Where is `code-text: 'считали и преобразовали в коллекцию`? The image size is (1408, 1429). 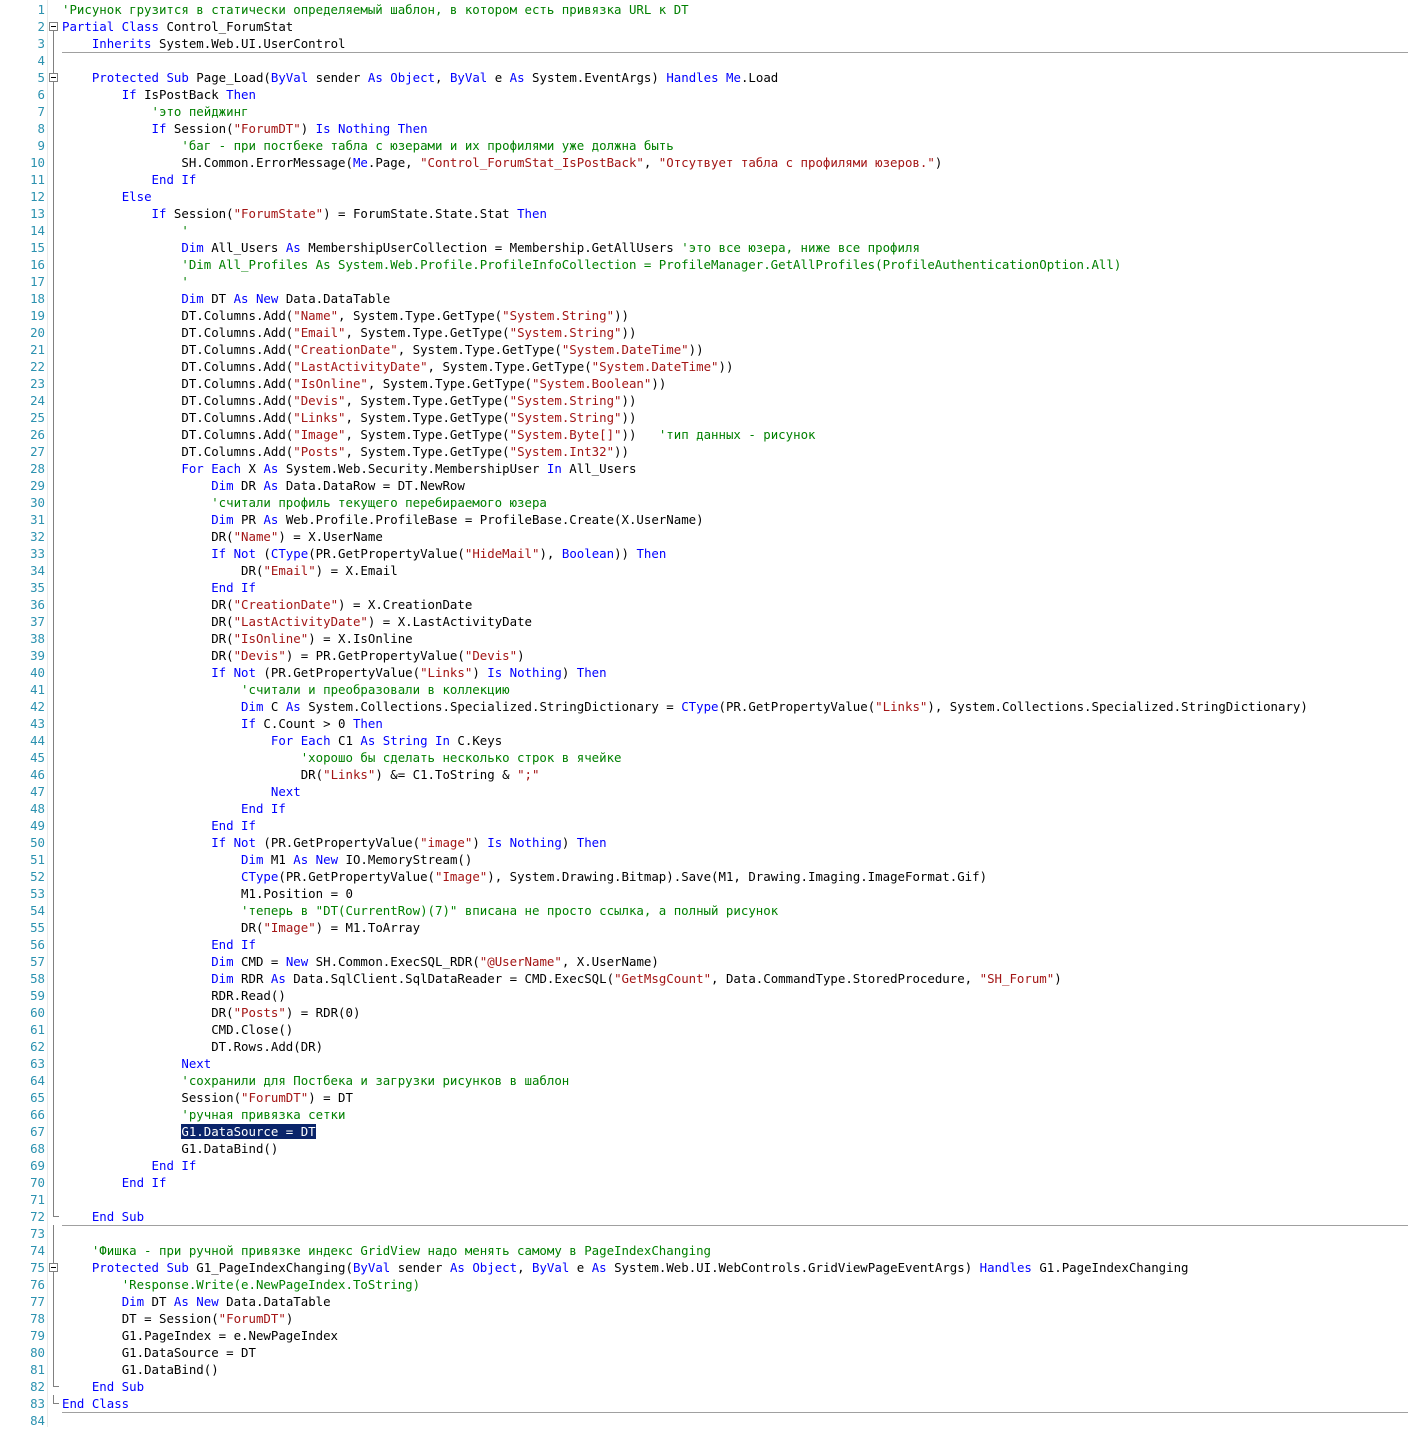
code-text: 'считали и преобразовали в коллекцию is located at coordinates (286, 689).